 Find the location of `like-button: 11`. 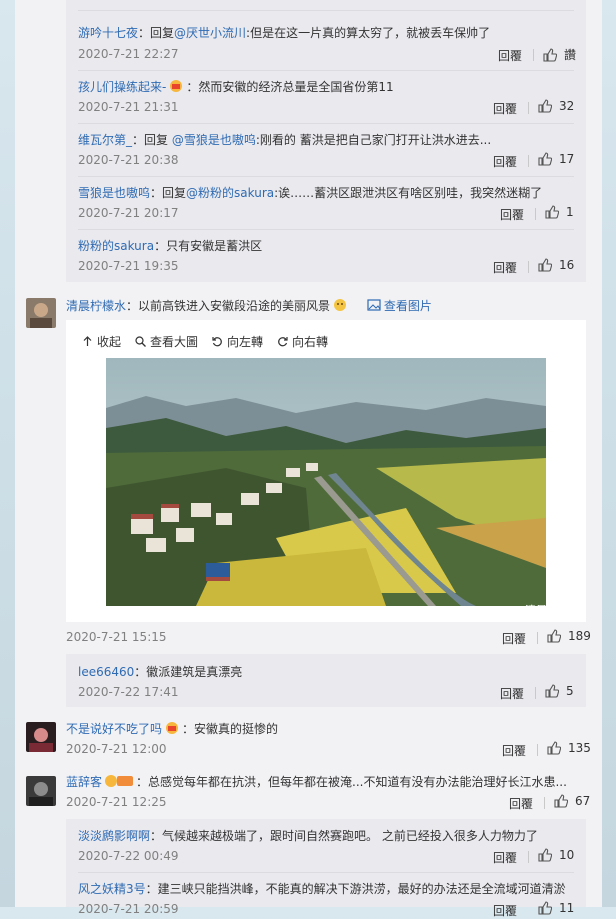

like-button: 11 is located at coordinates (556, 908).